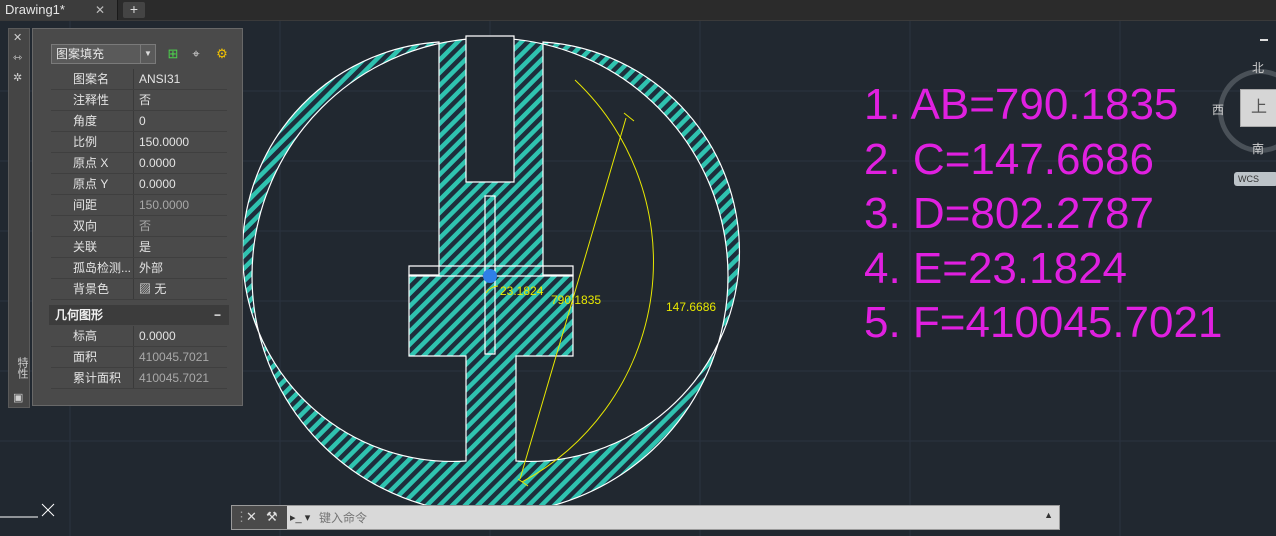  Describe the element at coordinates (17, 77) in the screenshot. I see `options-icon: ✲` at that location.